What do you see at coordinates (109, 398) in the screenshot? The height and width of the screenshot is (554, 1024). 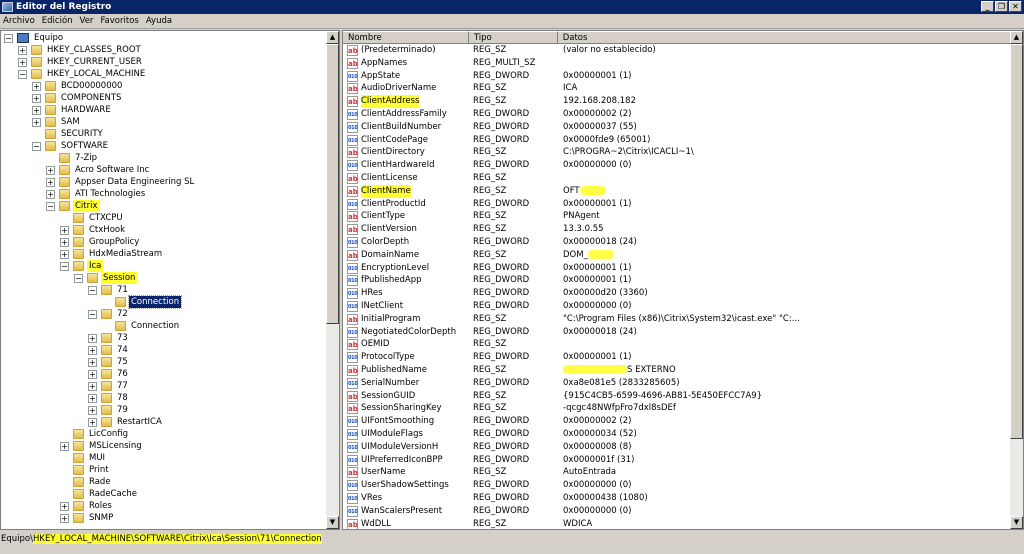 I see `tree-node: +78` at bounding box center [109, 398].